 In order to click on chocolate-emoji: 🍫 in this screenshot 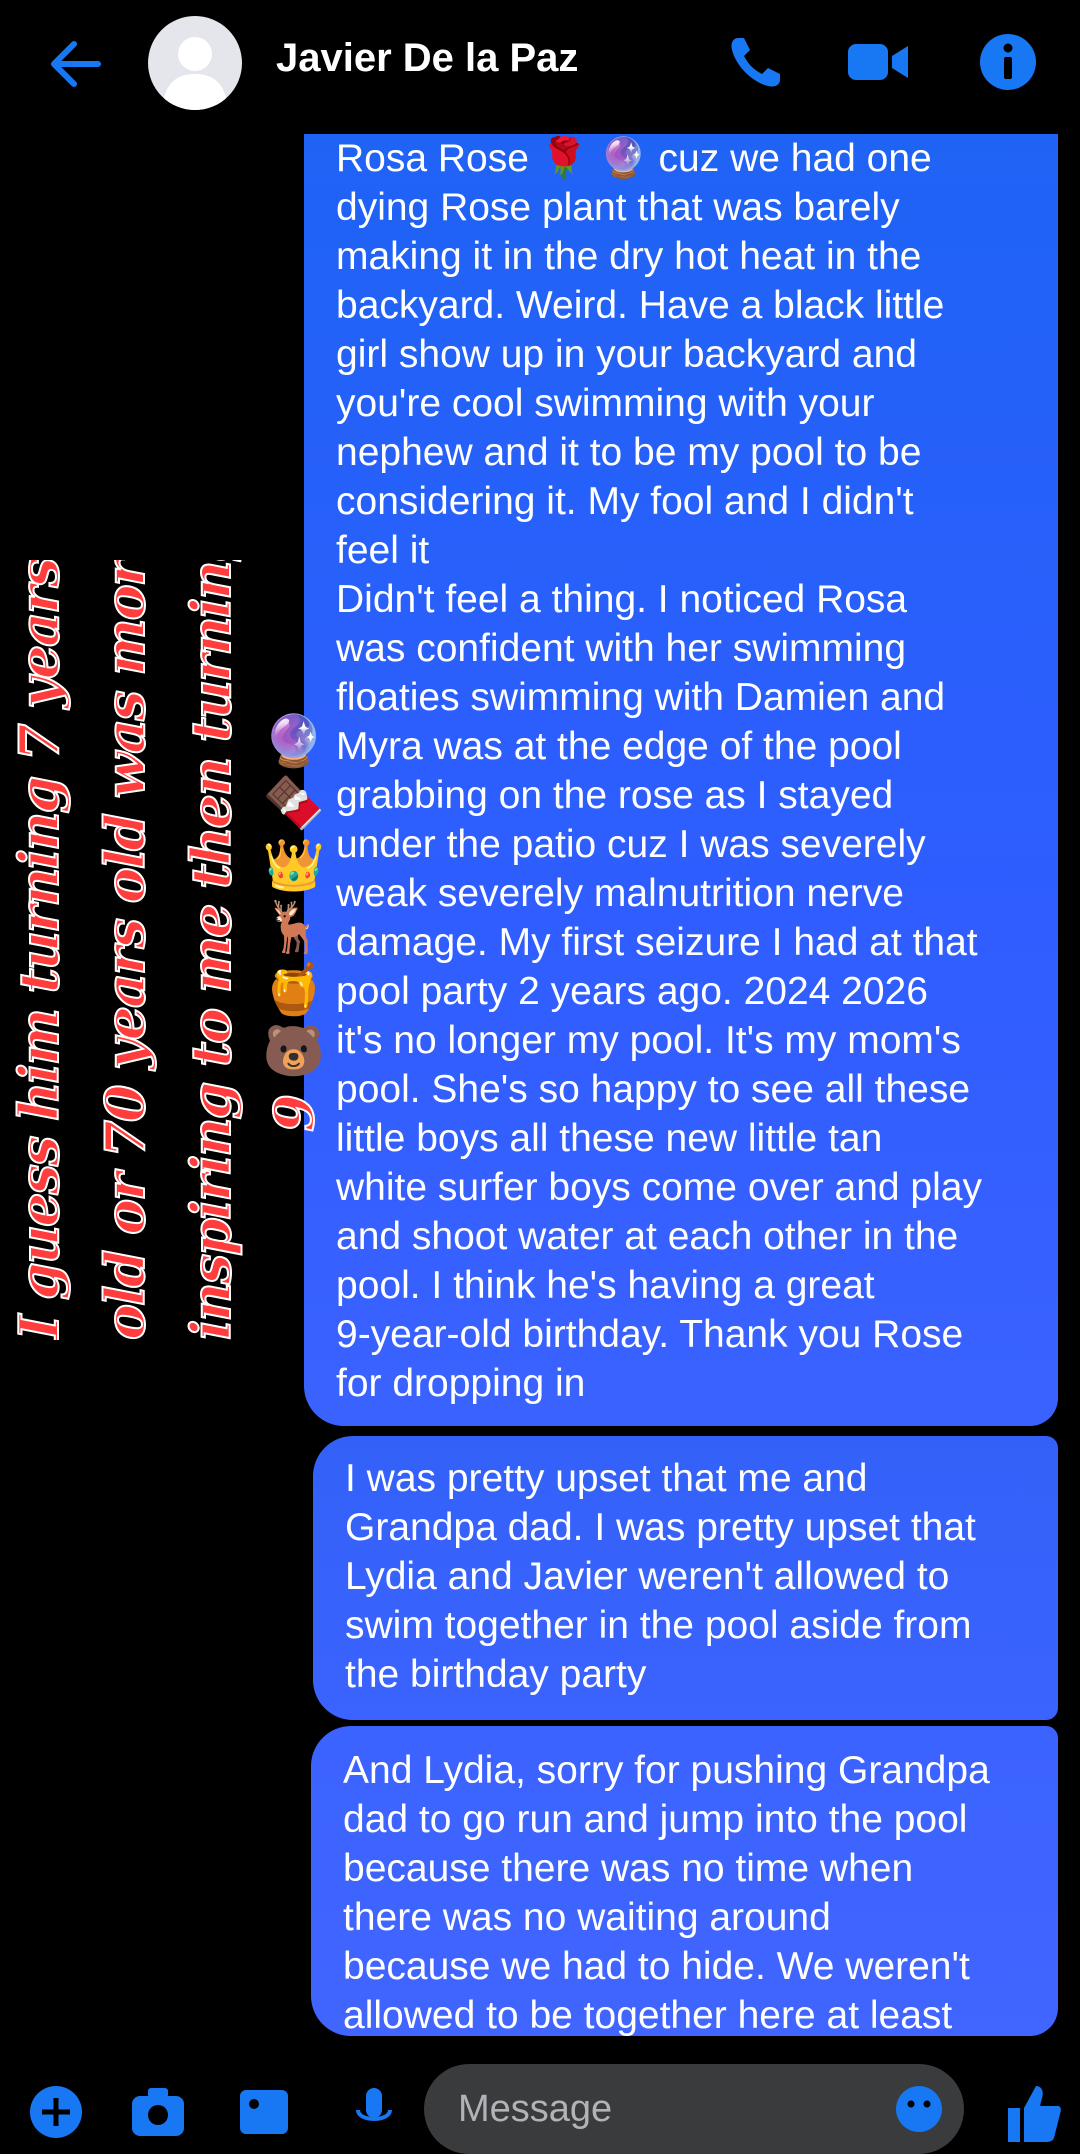, I will do `click(294, 803)`.